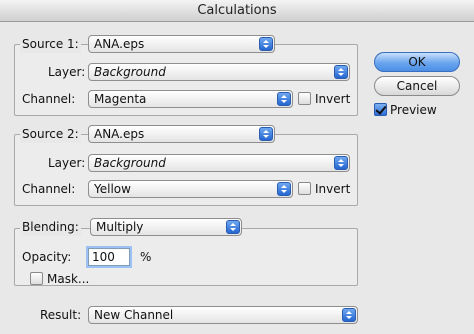 The height and width of the screenshot is (334, 474). Describe the element at coordinates (67, 72) in the screenshot. I see `source1-layer-label: Layer:` at that location.